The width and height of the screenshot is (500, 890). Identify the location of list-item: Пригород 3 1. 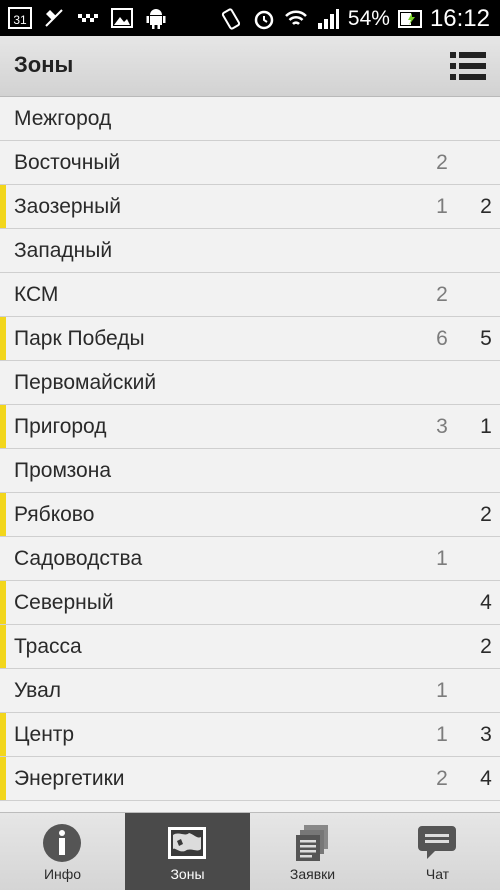
(250, 427).